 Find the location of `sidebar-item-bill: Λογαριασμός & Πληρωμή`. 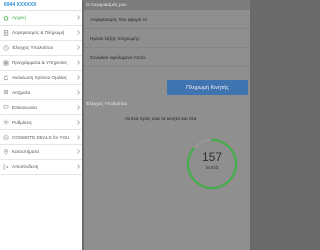

sidebar-item-bill: Λογαριασμός & Πληρωμή is located at coordinates (41, 33).